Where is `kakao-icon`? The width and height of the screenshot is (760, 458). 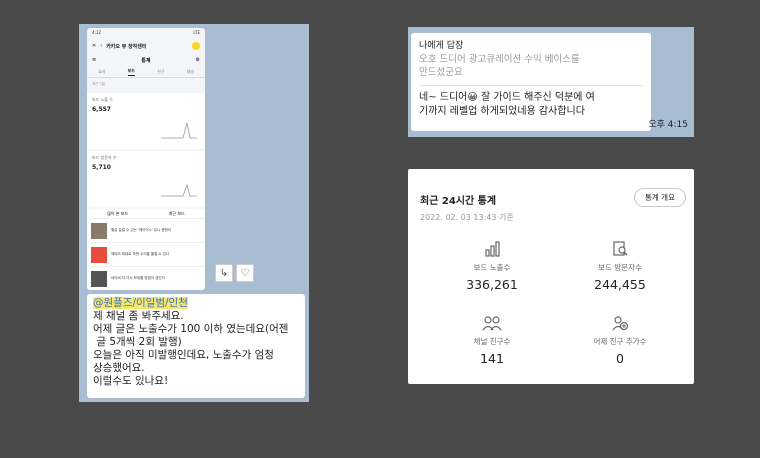 kakao-icon is located at coordinates (196, 46).